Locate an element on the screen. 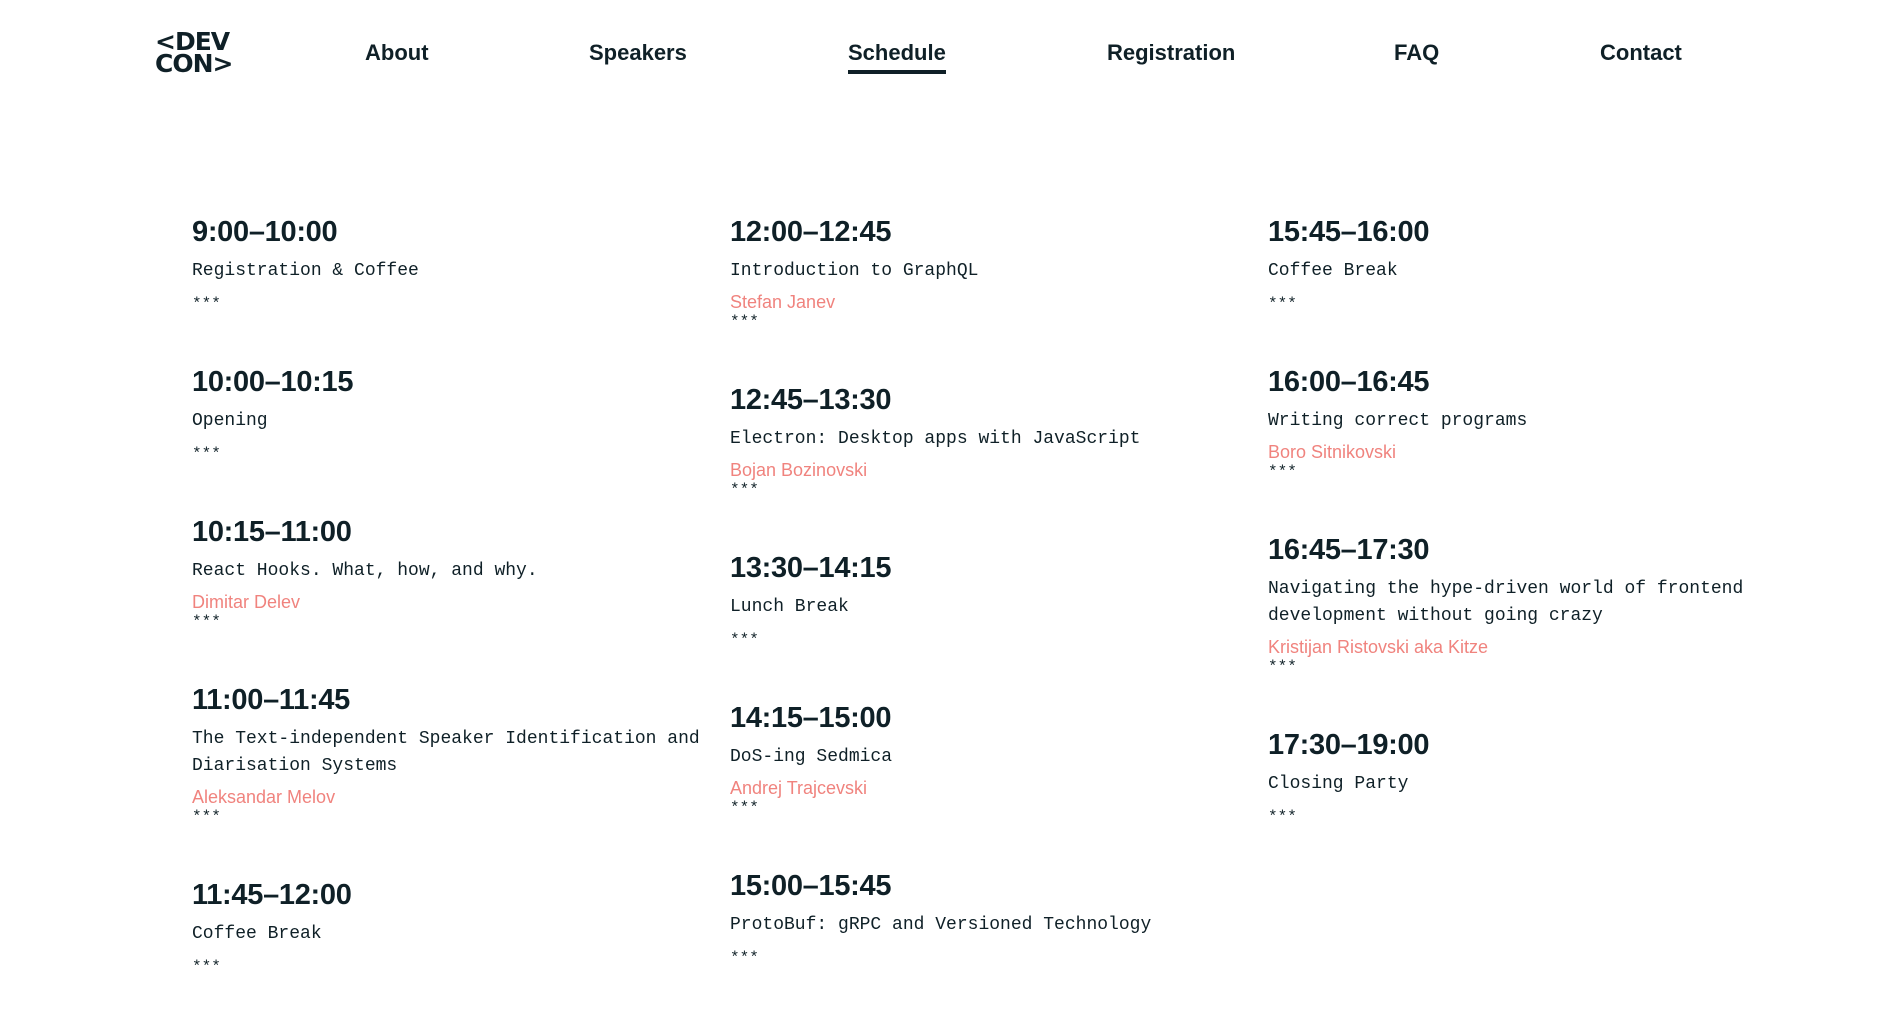 The height and width of the screenshot is (1027, 1885). devcon-logo: <DEV CON> is located at coordinates (197, 54).